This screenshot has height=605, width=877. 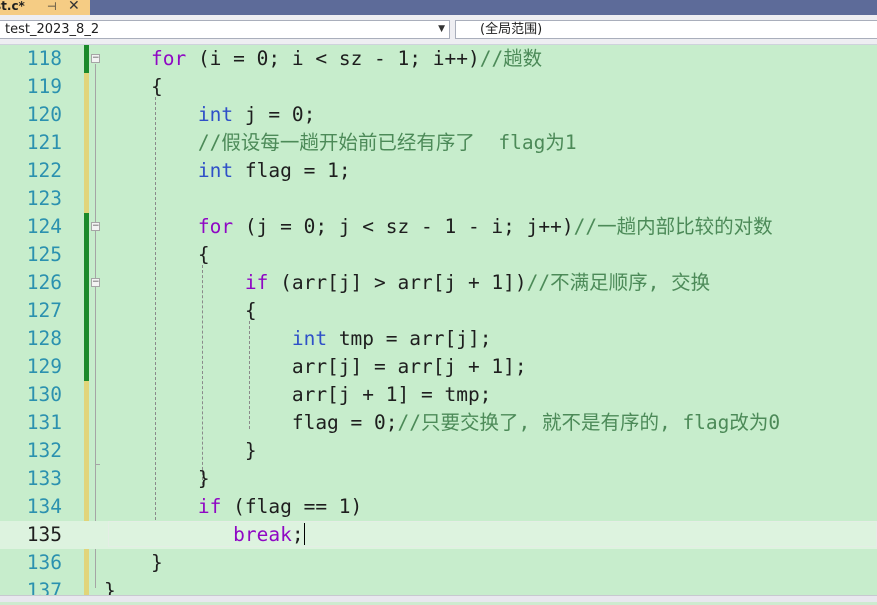 I want to click on code-line: 133 }, so click(x=438, y=479).